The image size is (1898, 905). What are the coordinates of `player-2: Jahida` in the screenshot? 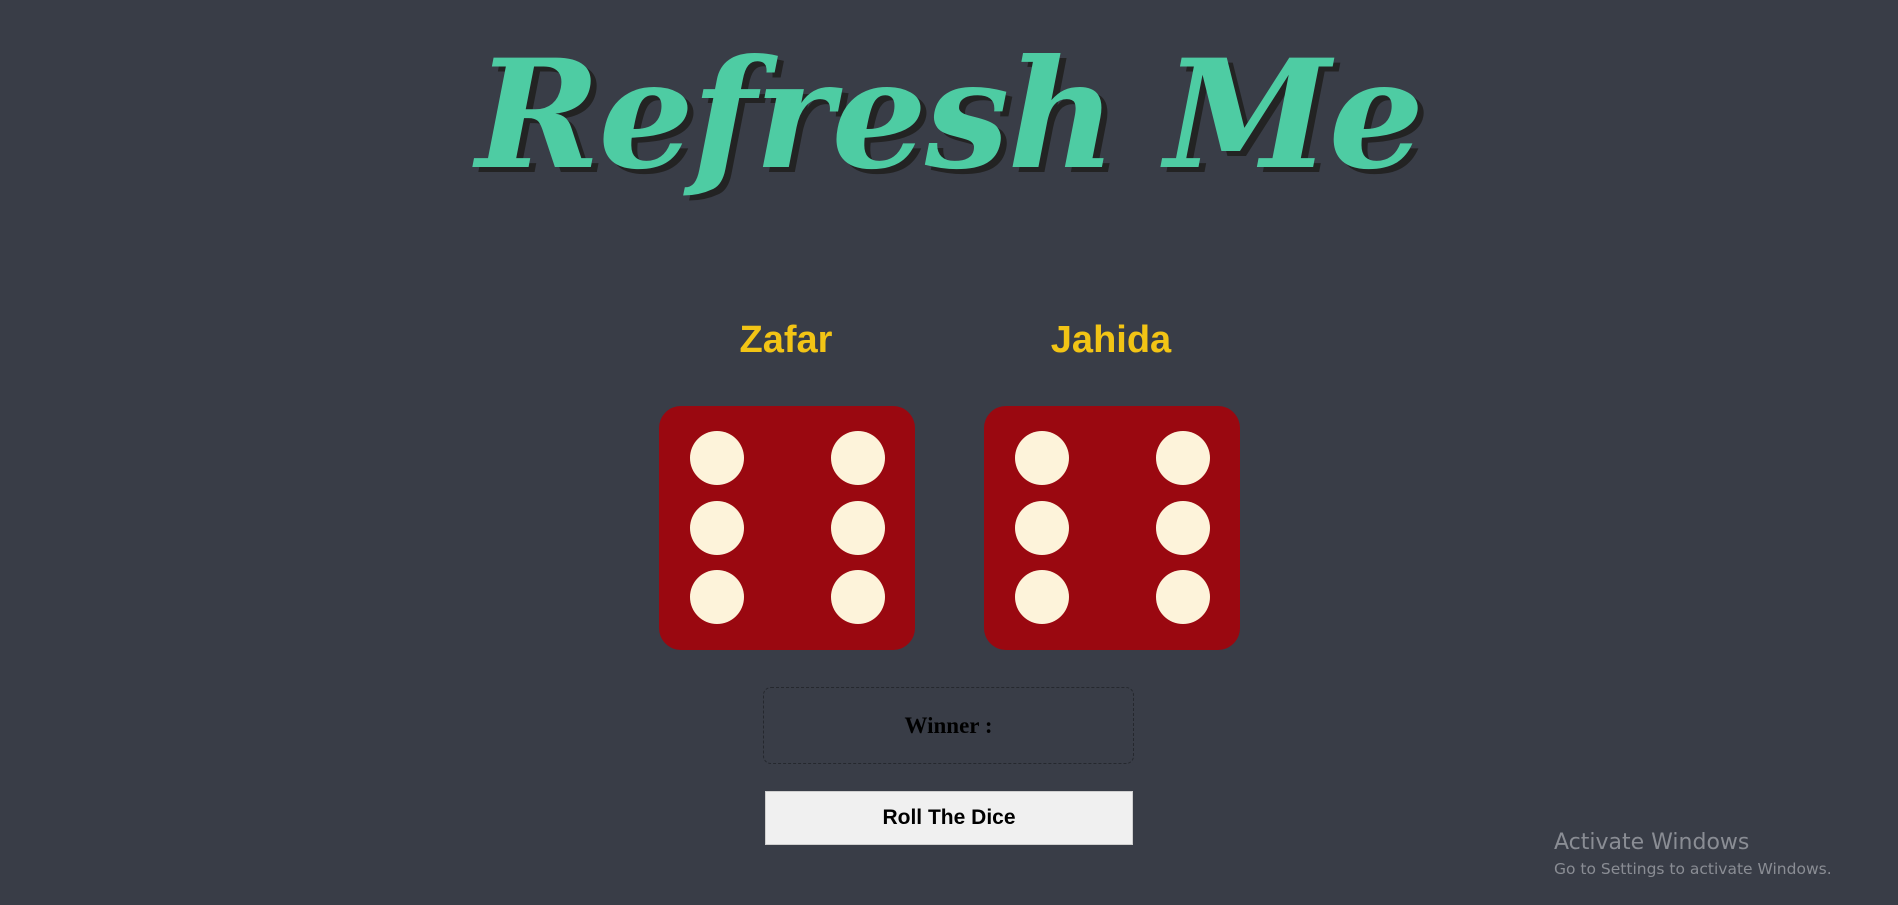 It's located at (1111, 340).